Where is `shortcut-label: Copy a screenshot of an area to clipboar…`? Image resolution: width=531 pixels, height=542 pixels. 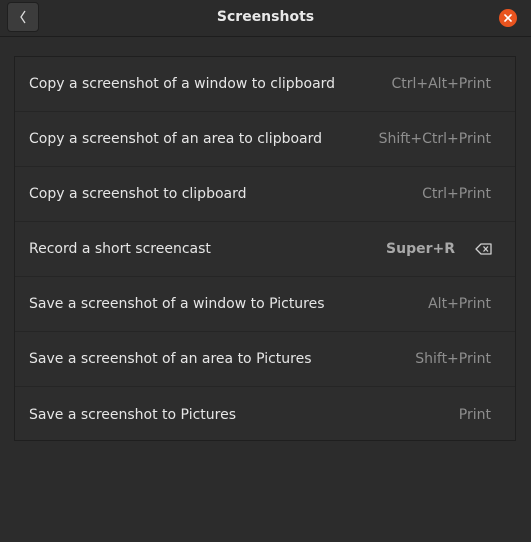 shortcut-label: Copy a screenshot of an area to clipboar… is located at coordinates (176, 139).